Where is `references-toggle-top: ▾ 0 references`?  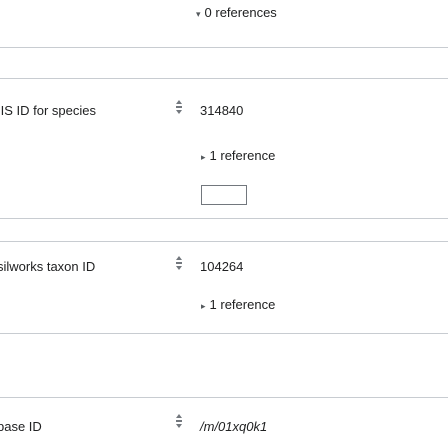 references-toggle-top: ▾ 0 references is located at coordinates (236, 12).